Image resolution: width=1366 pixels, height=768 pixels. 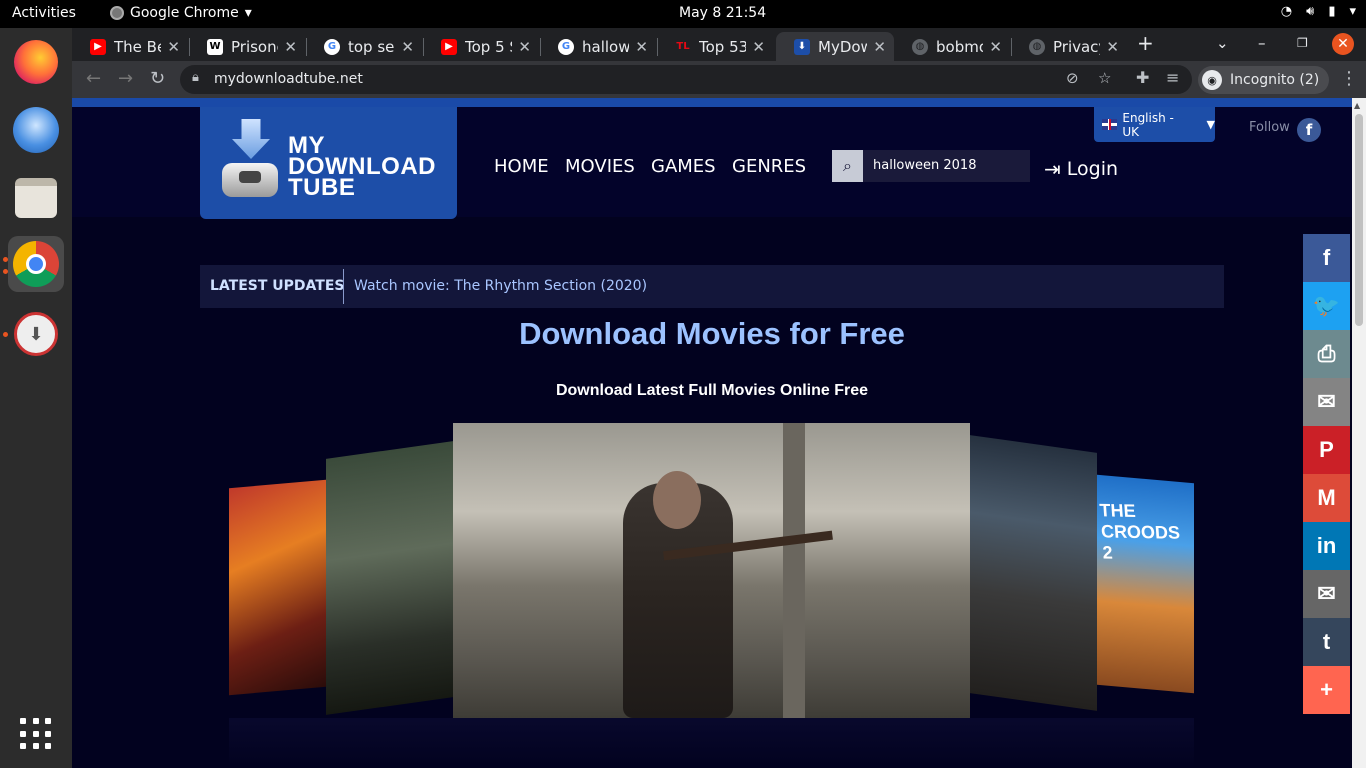 What do you see at coordinates (1145, 43) in the screenshot?
I see `new-tab-button: +` at bounding box center [1145, 43].